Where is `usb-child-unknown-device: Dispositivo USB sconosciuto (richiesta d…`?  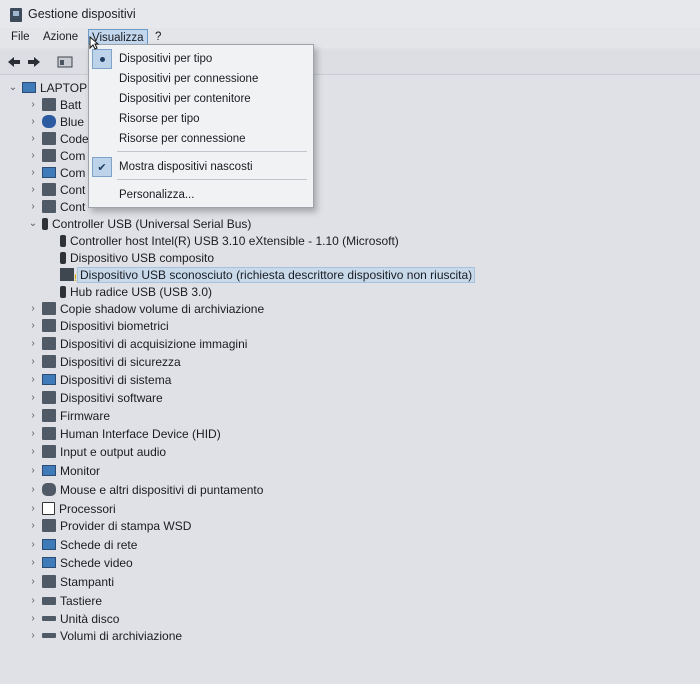
usb-child-unknown-device: Dispositivo USB sconosciuto (richiesta d… is located at coordinates (266, 274).